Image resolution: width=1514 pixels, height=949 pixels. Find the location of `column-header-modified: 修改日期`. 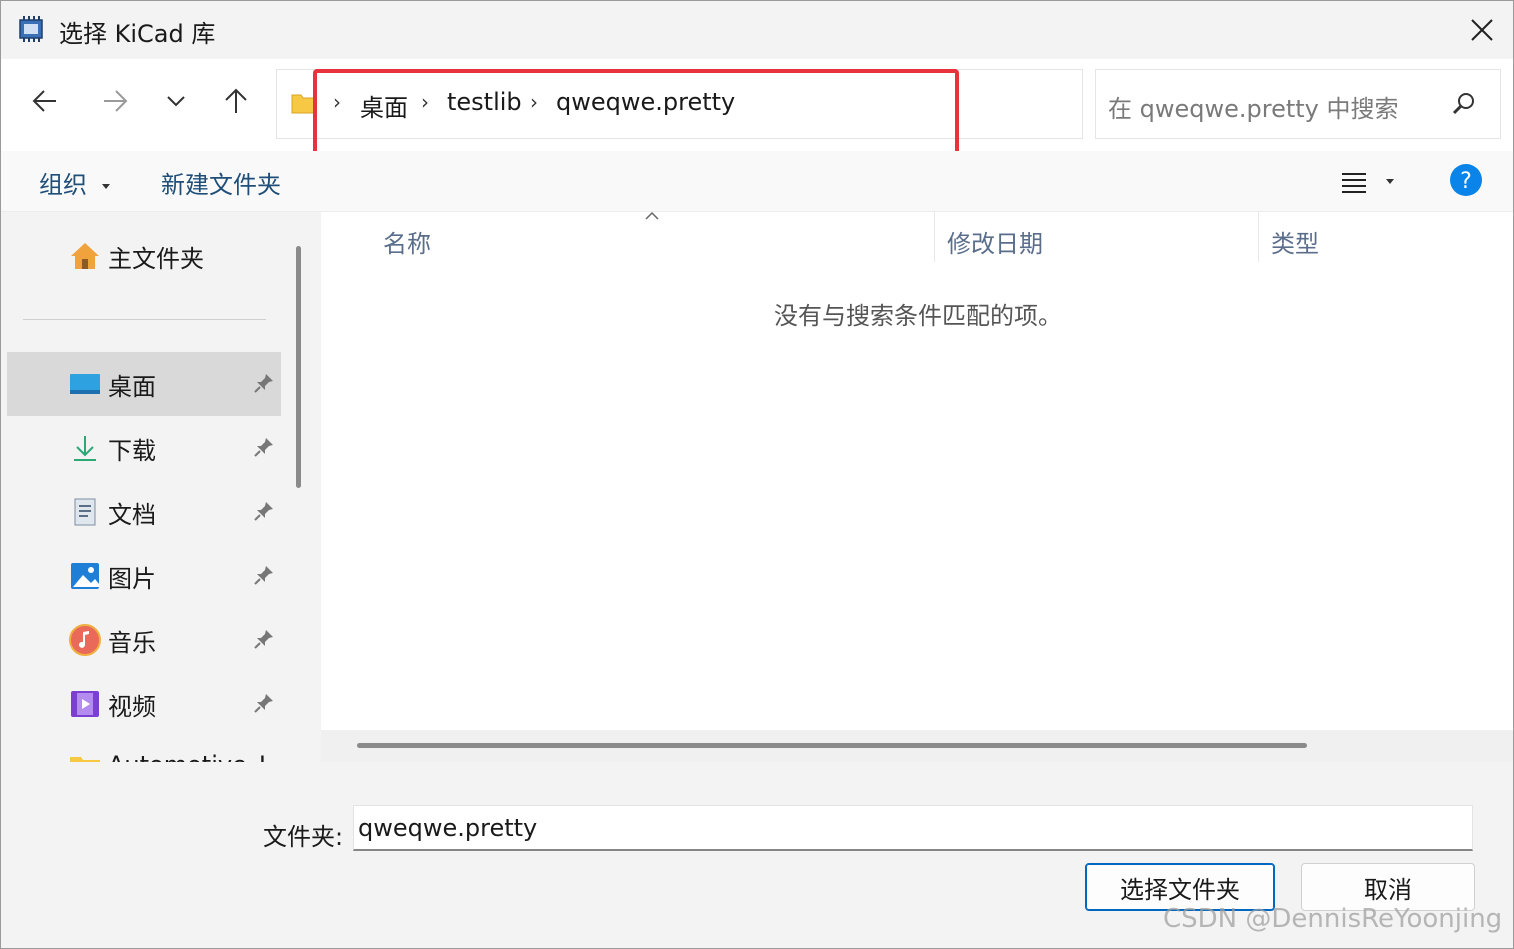

column-header-modified: 修改日期 is located at coordinates (995, 241).